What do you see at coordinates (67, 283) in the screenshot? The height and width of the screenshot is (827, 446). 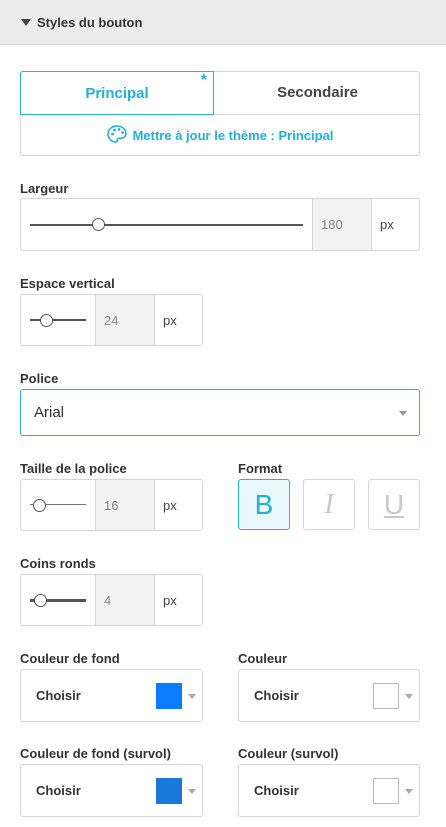 I see `vertical-spacing-label: Espace vertical` at bounding box center [67, 283].